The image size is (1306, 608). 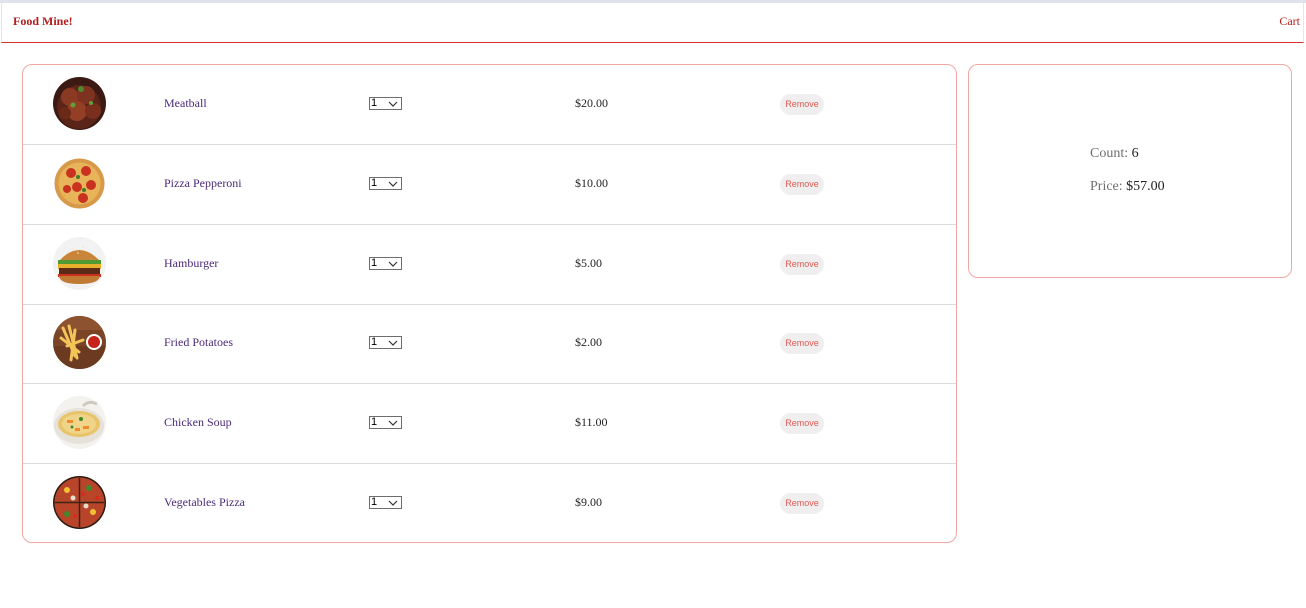 What do you see at coordinates (79, 263) in the screenshot?
I see `hamburger-image` at bounding box center [79, 263].